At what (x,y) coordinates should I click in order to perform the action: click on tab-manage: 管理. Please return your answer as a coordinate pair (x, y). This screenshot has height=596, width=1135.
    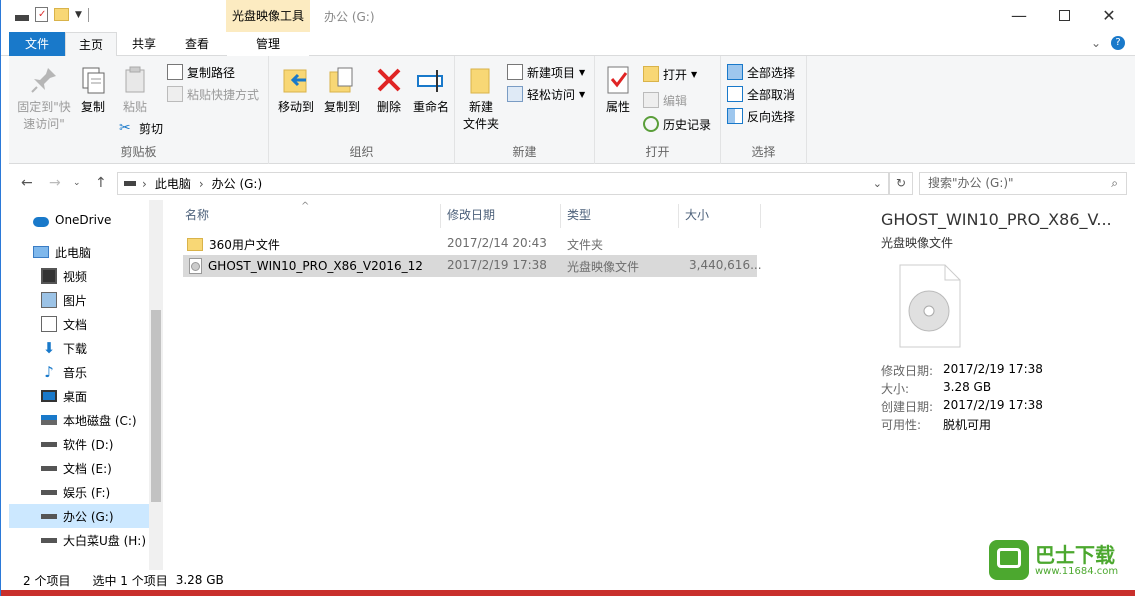
    Looking at the image, I should click on (268, 44).